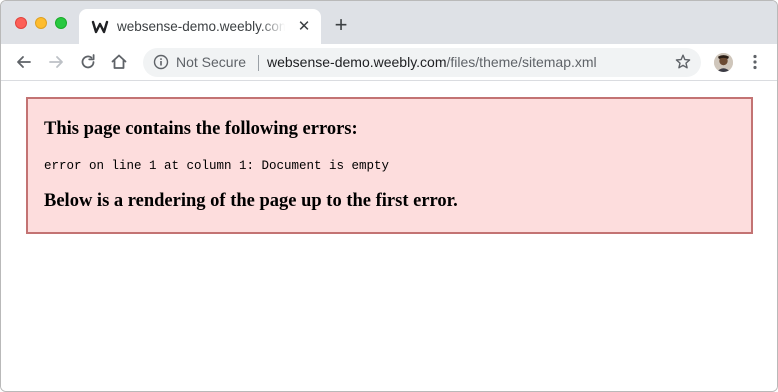 Image resolution: width=778 pixels, height=392 pixels. What do you see at coordinates (161, 62) in the screenshot?
I see `info-icon` at bounding box center [161, 62].